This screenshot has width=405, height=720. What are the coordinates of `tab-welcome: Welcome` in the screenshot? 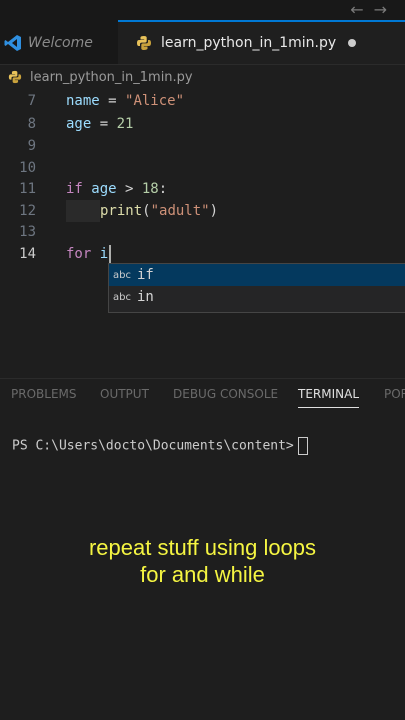 It's located at (59, 43).